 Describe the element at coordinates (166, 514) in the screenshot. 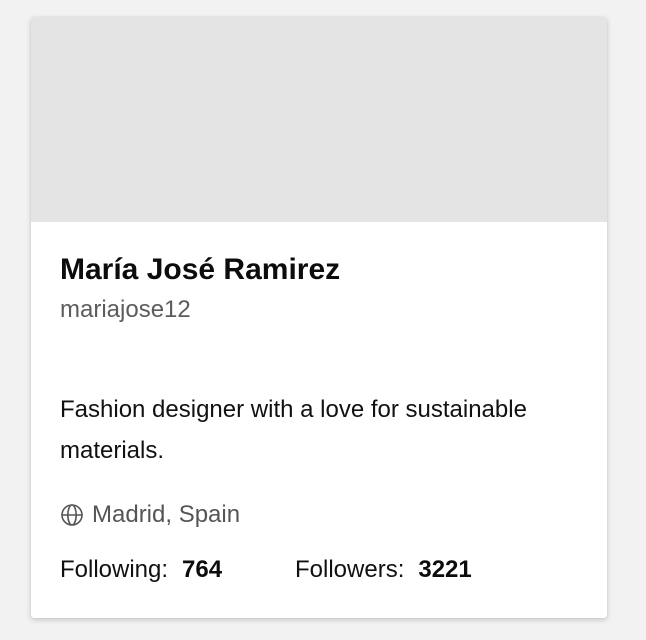

I see `location-text: Madrid, Spain` at that location.